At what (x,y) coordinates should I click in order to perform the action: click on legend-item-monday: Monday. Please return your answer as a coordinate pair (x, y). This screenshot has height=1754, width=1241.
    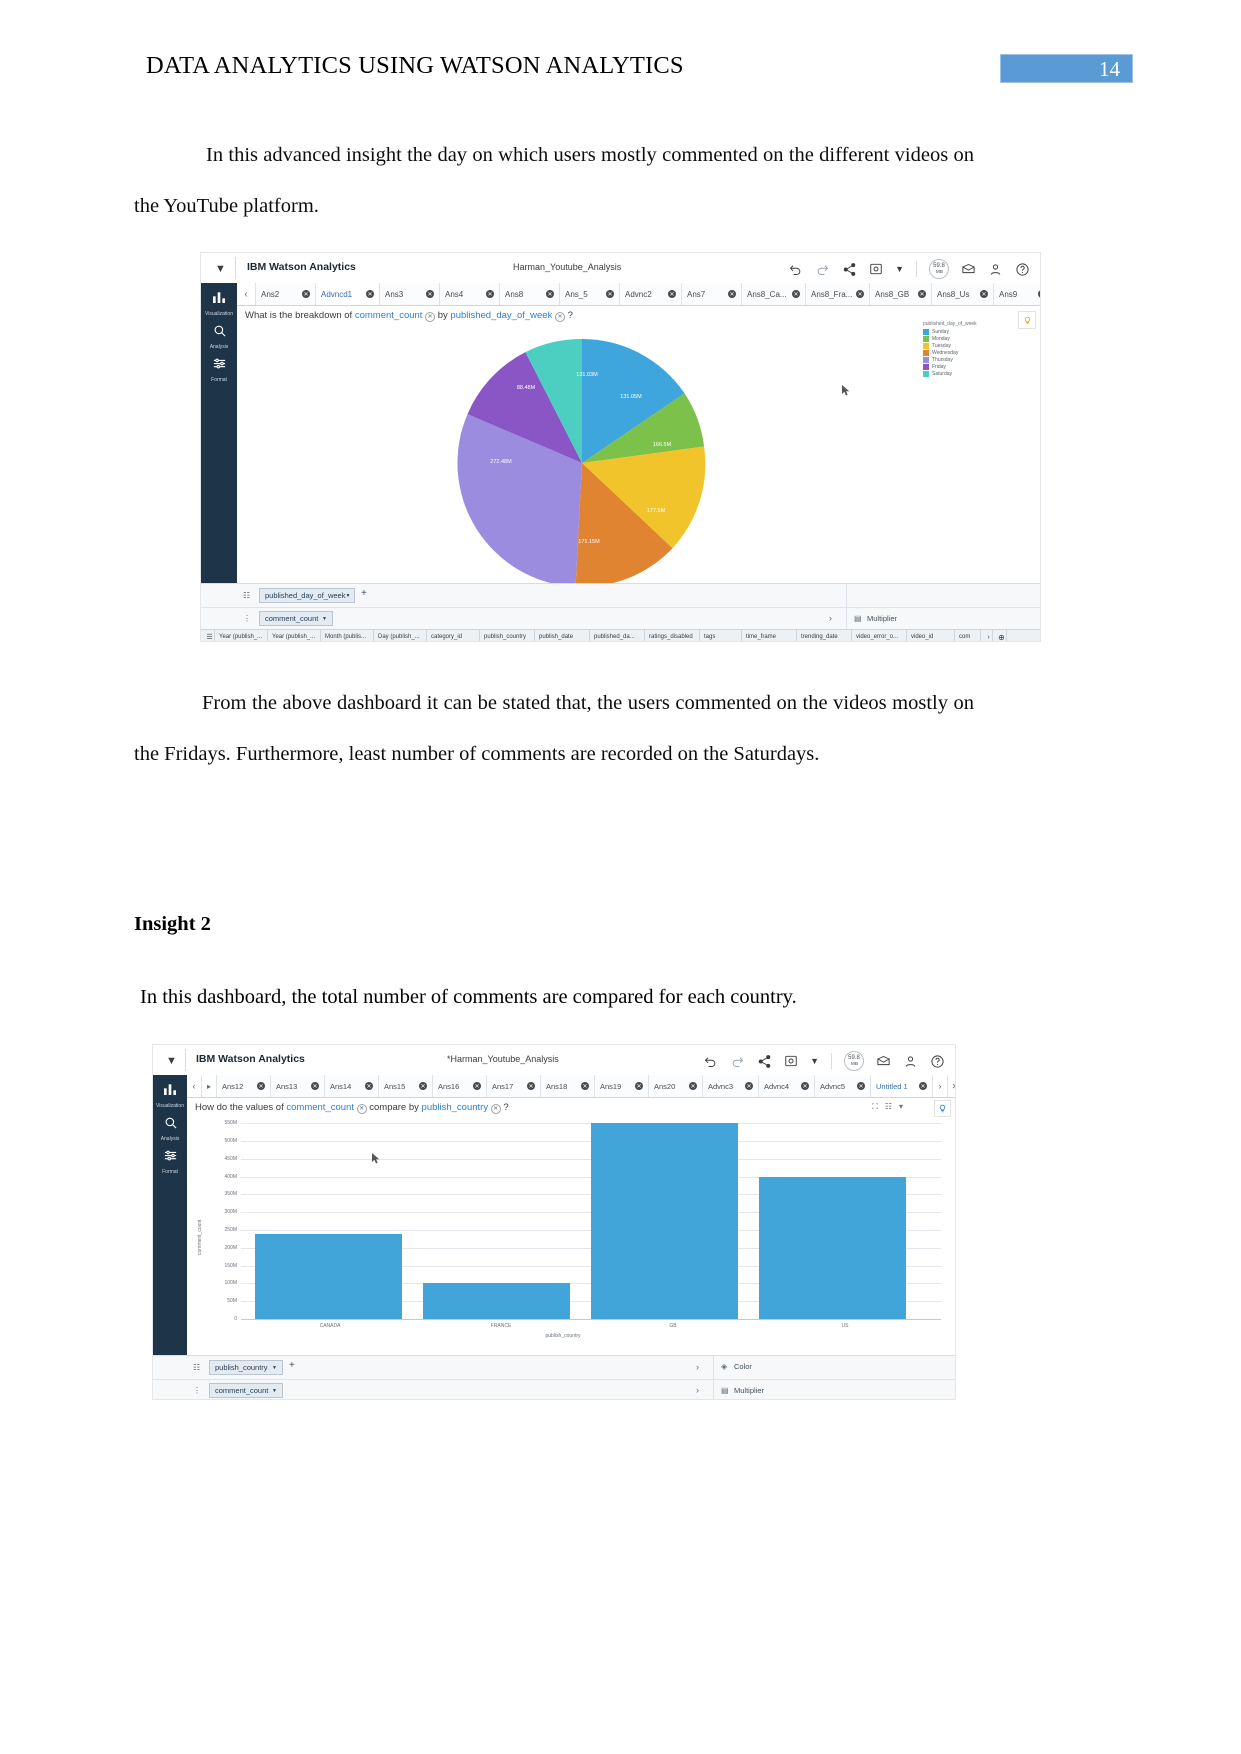
    Looking at the image, I should click on (966, 339).